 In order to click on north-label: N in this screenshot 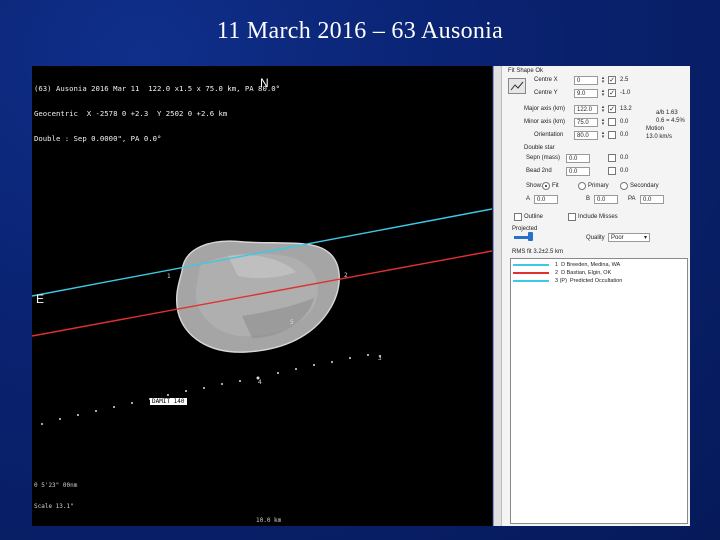, I will do `click(264, 83)`.